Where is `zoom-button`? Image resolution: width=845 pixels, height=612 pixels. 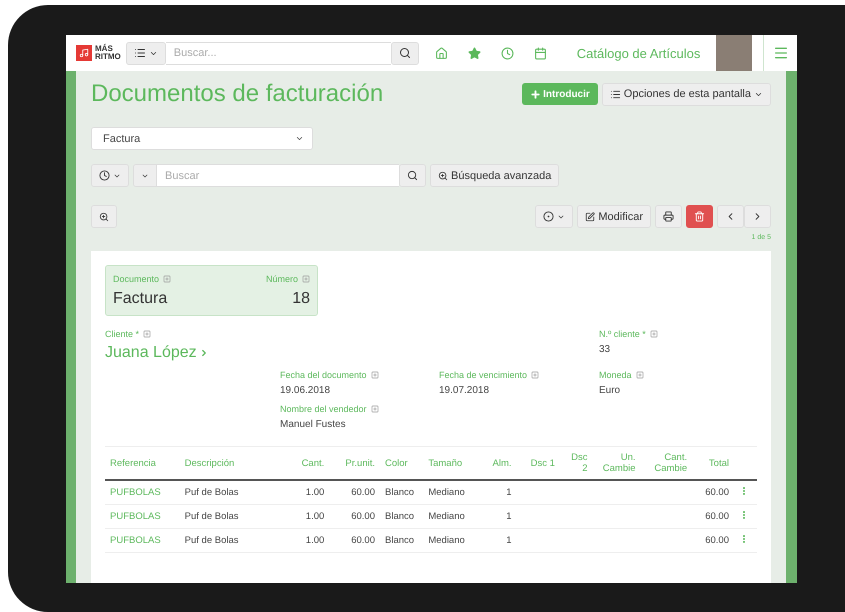
zoom-button is located at coordinates (104, 216).